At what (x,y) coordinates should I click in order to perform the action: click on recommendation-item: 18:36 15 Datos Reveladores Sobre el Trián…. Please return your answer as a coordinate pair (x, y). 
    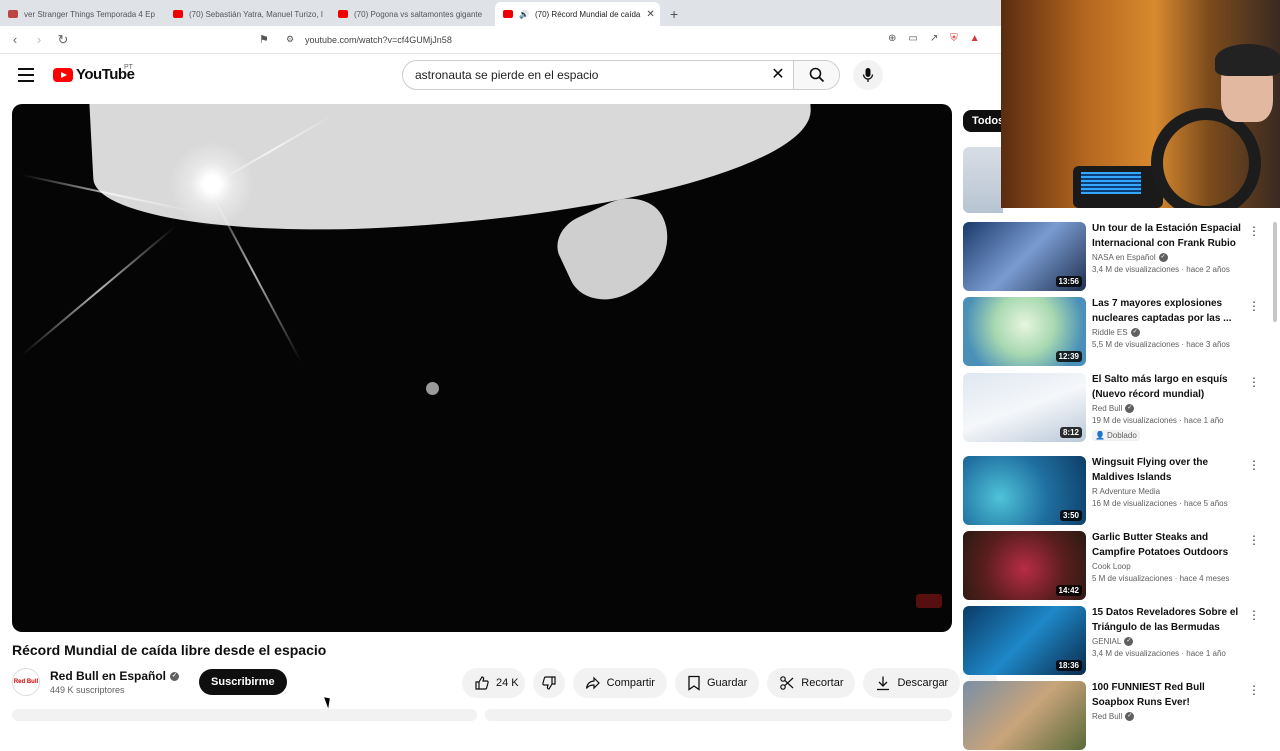
    Looking at the image, I should click on (1113, 641).